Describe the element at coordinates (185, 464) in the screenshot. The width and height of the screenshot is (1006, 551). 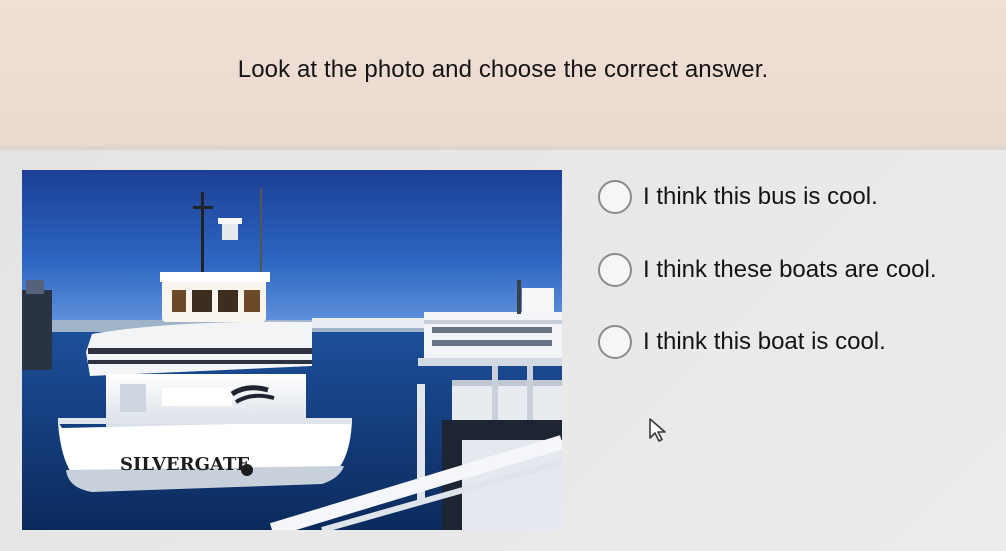
I see `boat-name-text: SILVERGATE` at that location.